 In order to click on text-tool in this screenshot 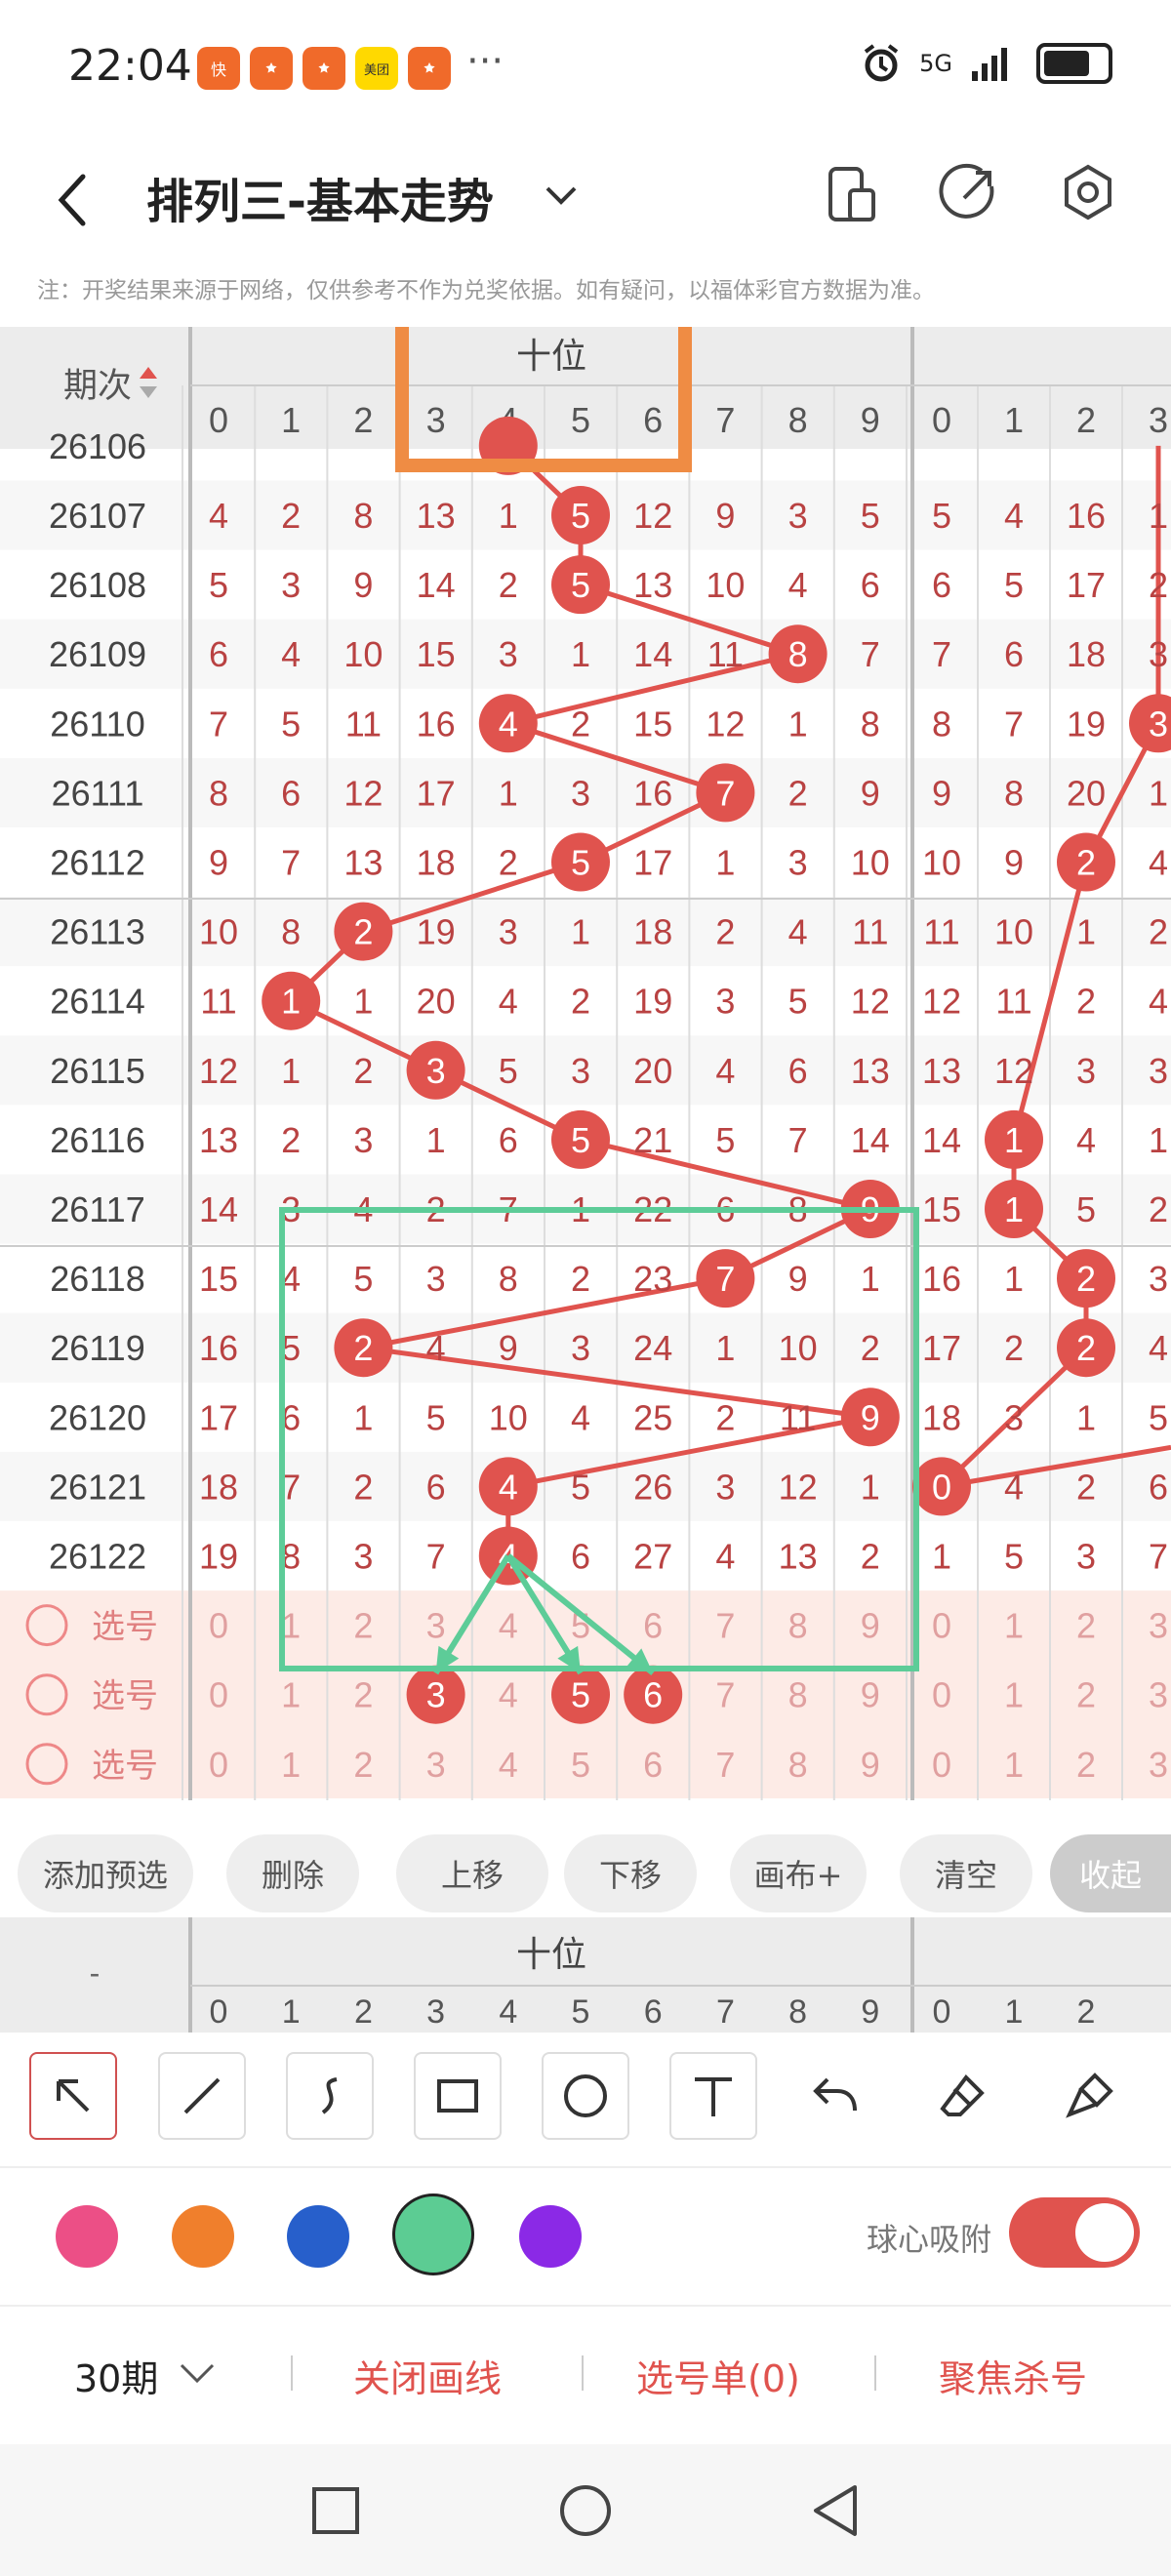, I will do `click(713, 2096)`.